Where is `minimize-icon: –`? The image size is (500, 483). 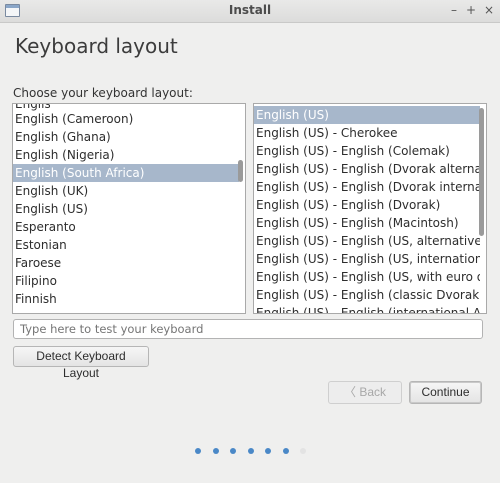
minimize-icon: – is located at coordinates (454, 10).